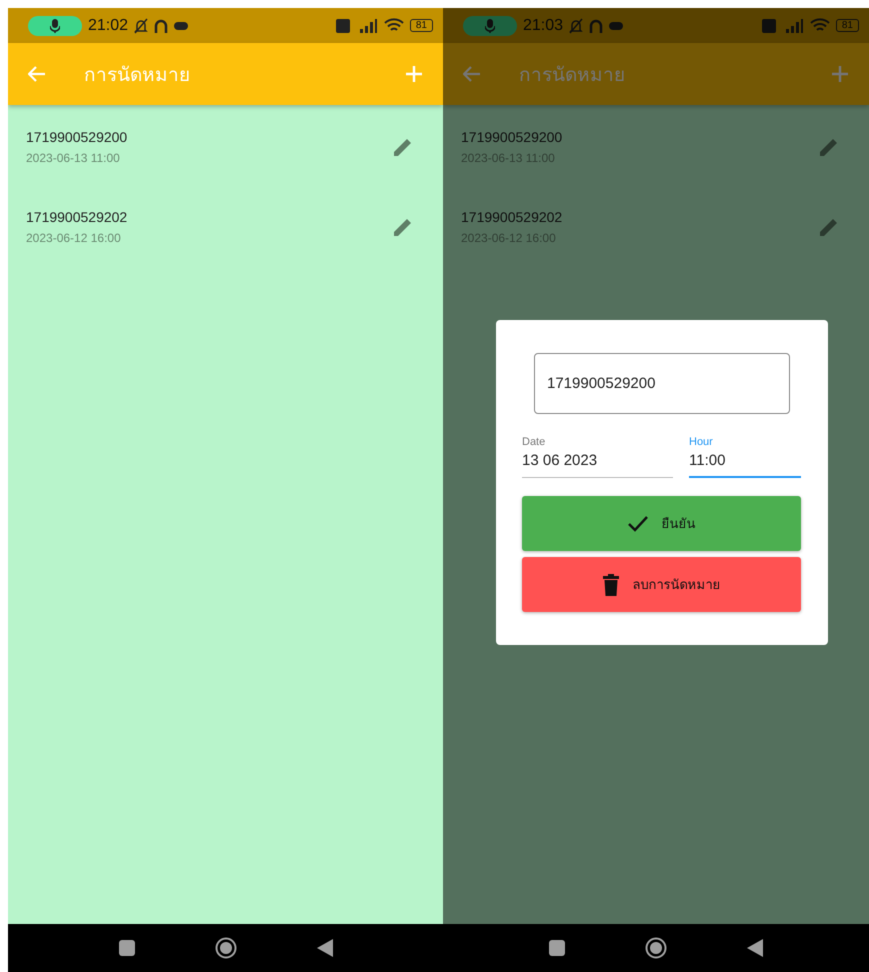 The image size is (869, 972). I want to click on trash-icon, so click(610, 585).